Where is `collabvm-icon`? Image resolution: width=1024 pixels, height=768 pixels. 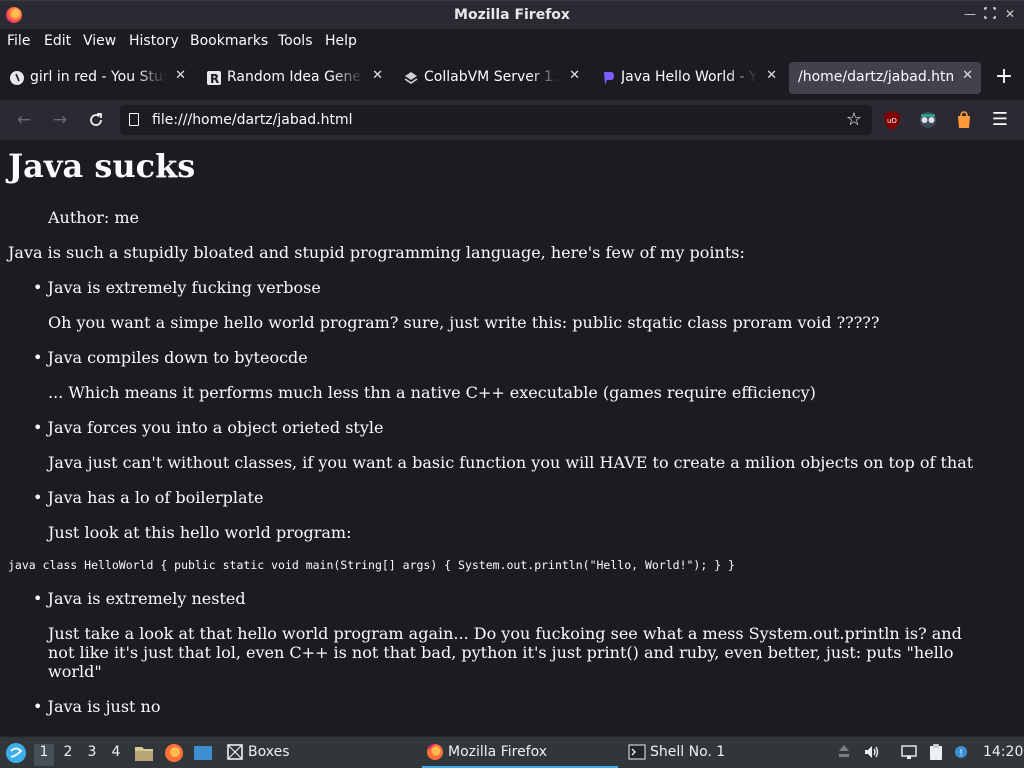
collabvm-icon is located at coordinates (411, 78).